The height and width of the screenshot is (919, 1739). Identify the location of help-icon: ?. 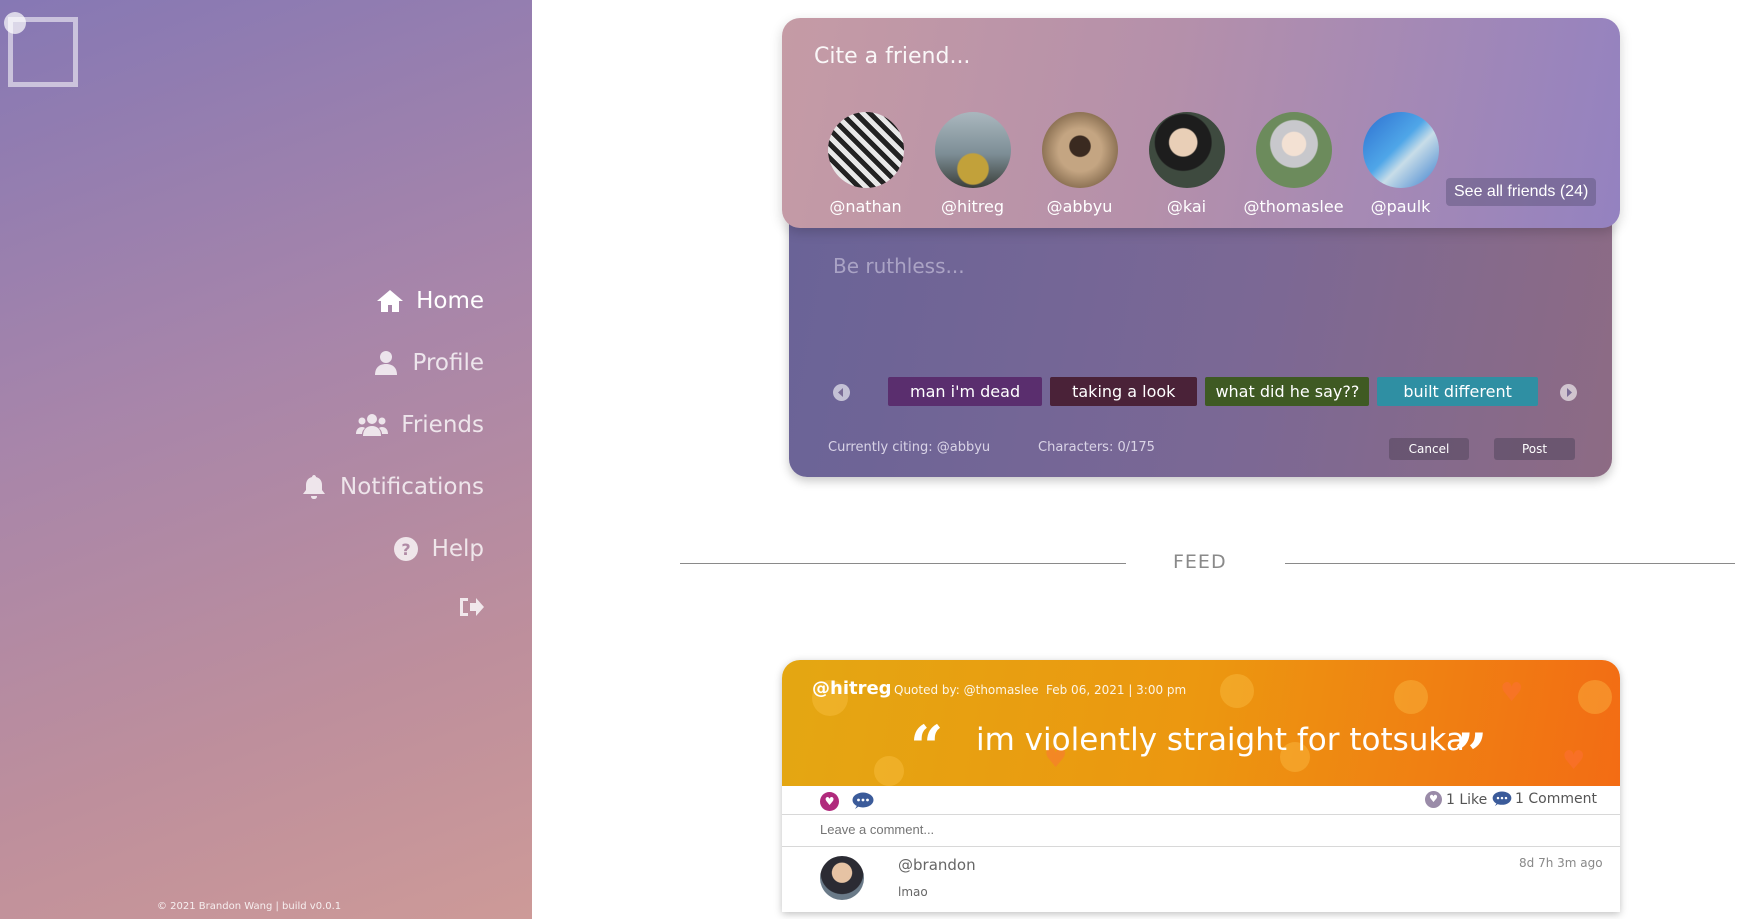
(406, 549).